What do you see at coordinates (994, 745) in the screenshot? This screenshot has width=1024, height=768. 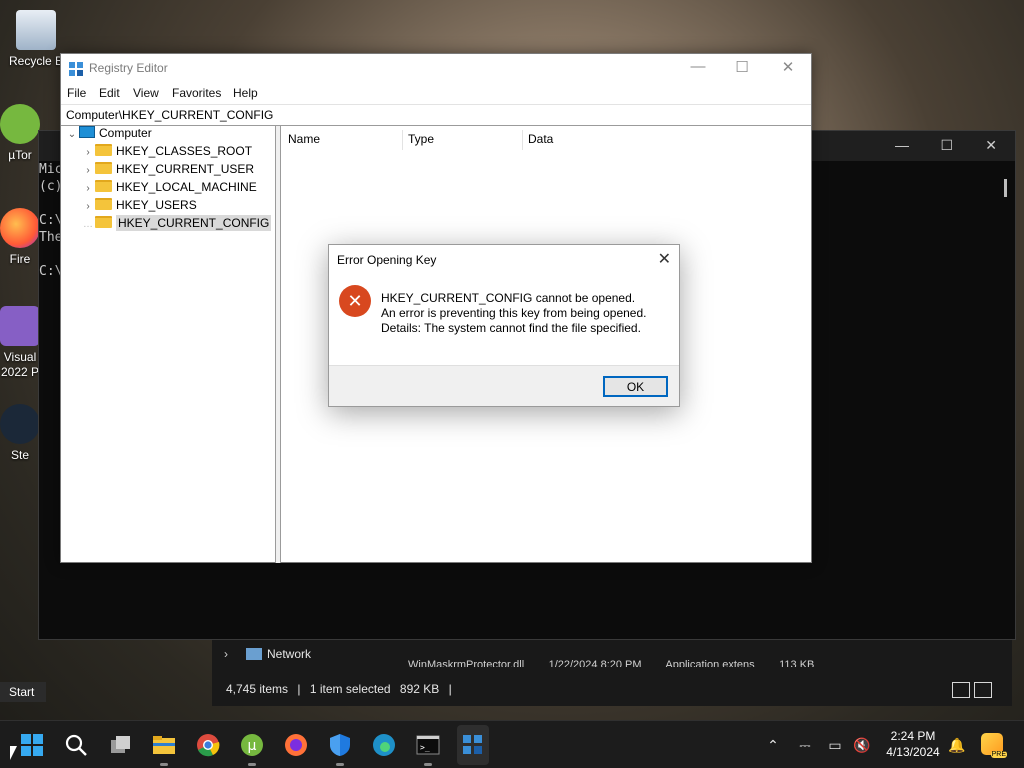 I see `copilot-icon: PRE` at bounding box center [994, 745].